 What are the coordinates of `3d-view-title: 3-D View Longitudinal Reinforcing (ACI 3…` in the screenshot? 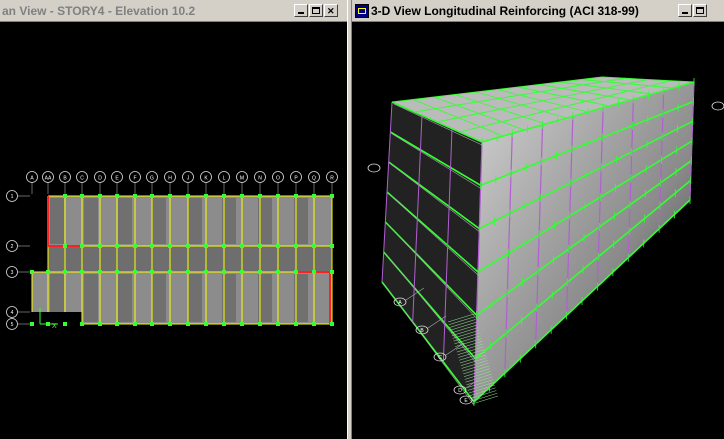 It's located at (505, 10).